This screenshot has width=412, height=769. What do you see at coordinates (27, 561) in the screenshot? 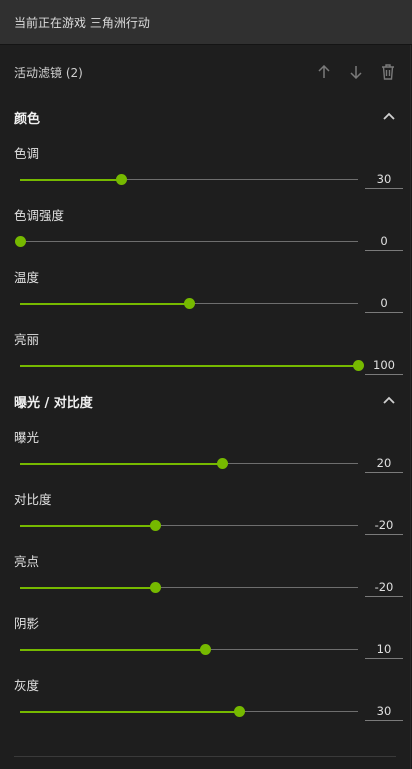
I see `slider-label: 亮点` at bounding box center [27, 561].